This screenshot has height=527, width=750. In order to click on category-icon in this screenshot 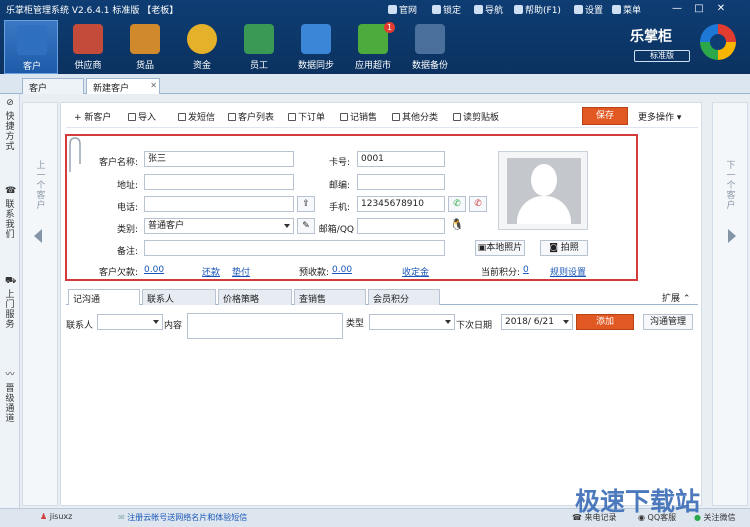, I will do `click(396, 117)`.